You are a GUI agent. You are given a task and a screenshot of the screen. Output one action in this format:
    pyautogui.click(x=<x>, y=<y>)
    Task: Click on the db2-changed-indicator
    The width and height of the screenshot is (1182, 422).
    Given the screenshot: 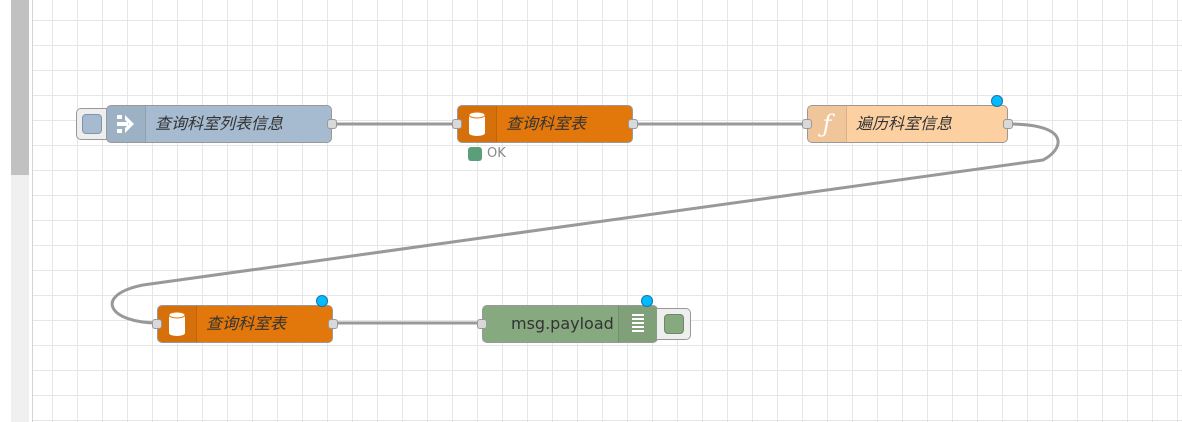 What is the action you would take?
    pyautogui.click(x=322, y=301)
    